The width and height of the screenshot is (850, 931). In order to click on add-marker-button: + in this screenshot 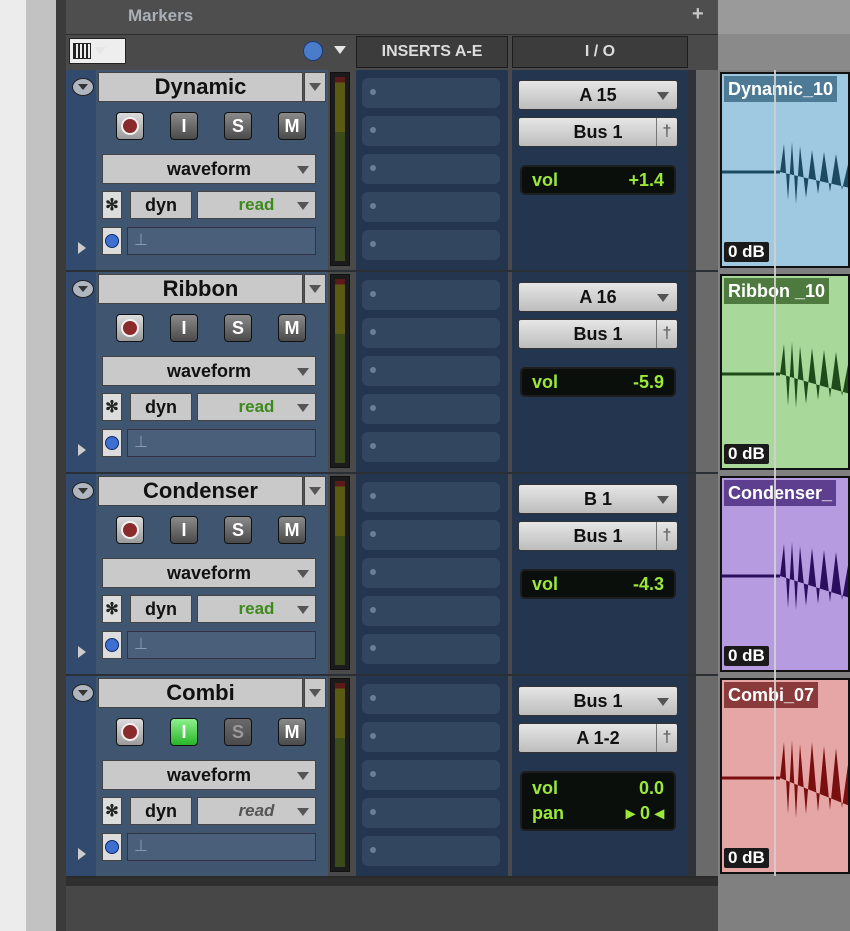, I will do `click(698, 14)`.